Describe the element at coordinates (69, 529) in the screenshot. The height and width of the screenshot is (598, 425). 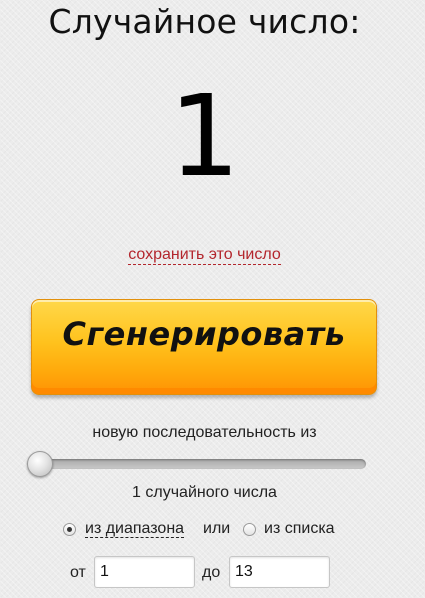
I see `range-radio` at that location.